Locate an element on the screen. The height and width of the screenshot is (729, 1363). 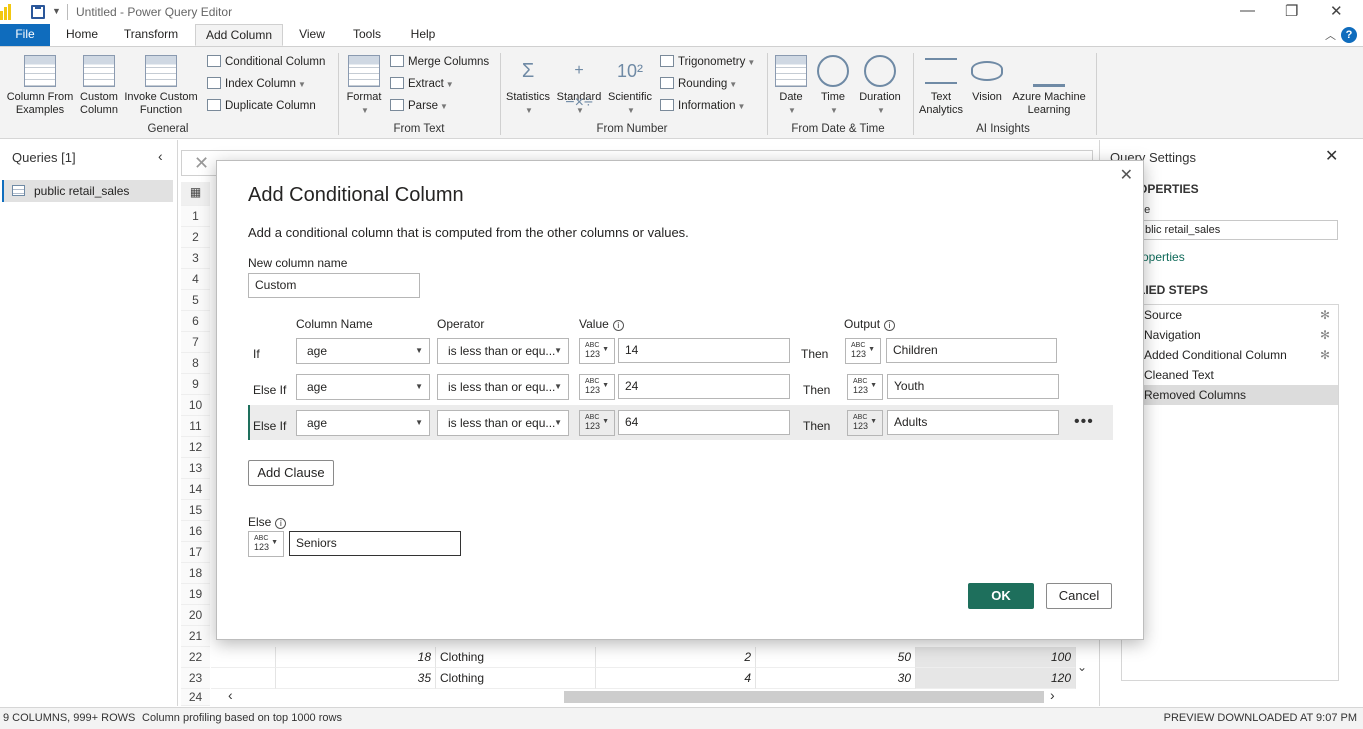
invoke-custom-function-button: Invoke Custom Function is located at coordinates (161, 84).